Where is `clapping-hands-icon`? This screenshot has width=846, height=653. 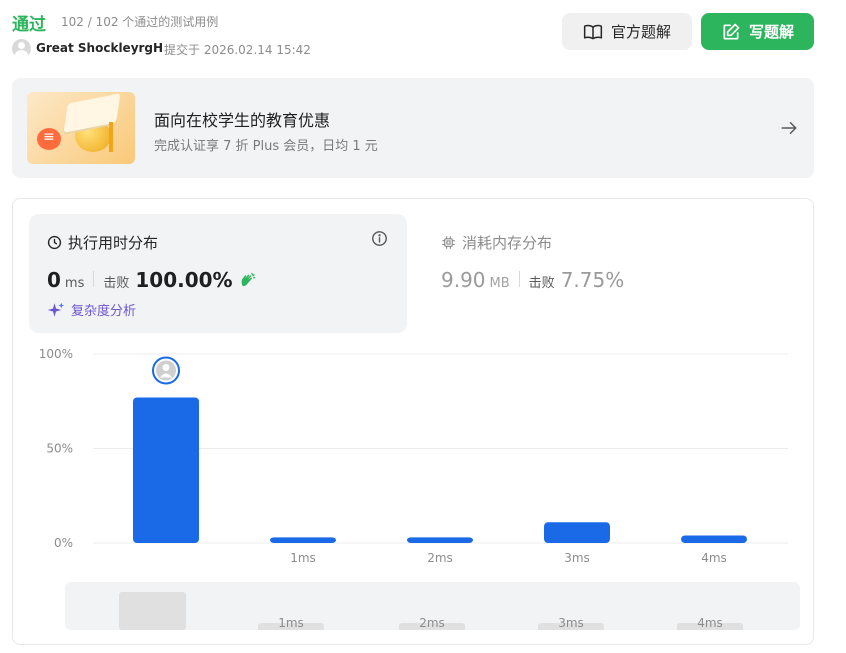
clapping-hands-icon is located at coordinates (248, 279).